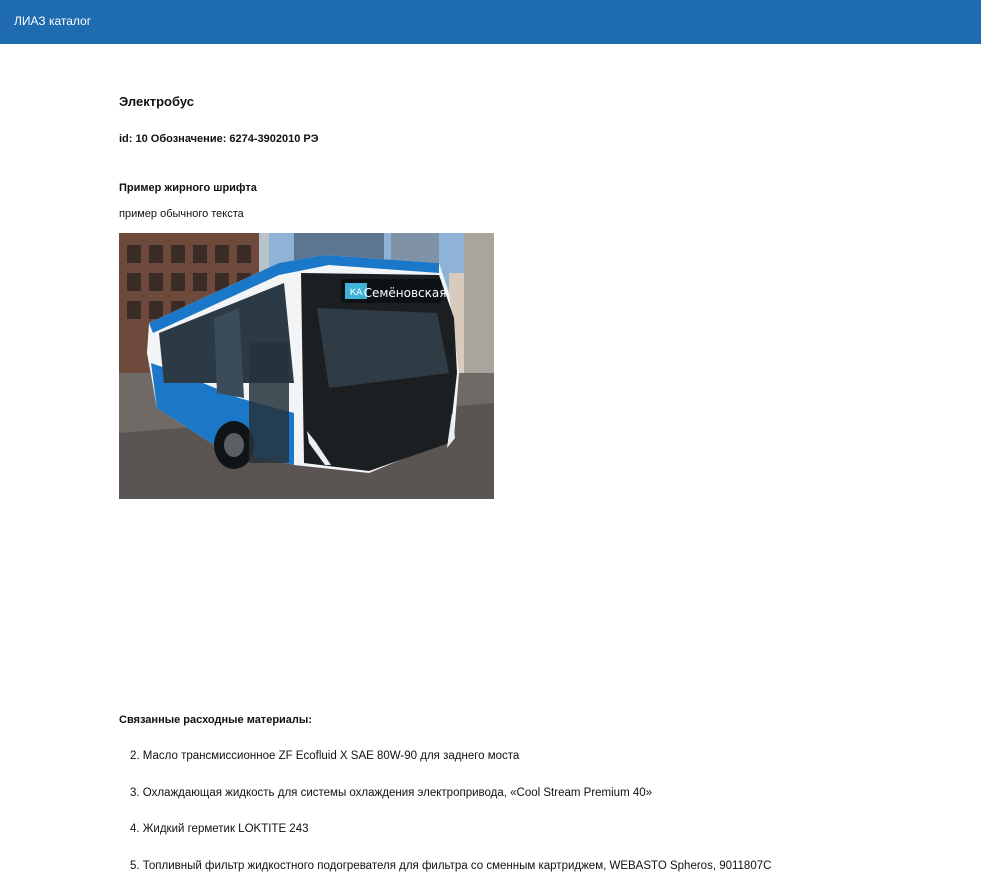 This screenshot has height=895, width=981. What do you see at coordinates (219, 139) in the screenshot?
I see `product-id-line: id: 10 Обозначение: 6274-3902010 РЭ` at bounding box center [219, 139].